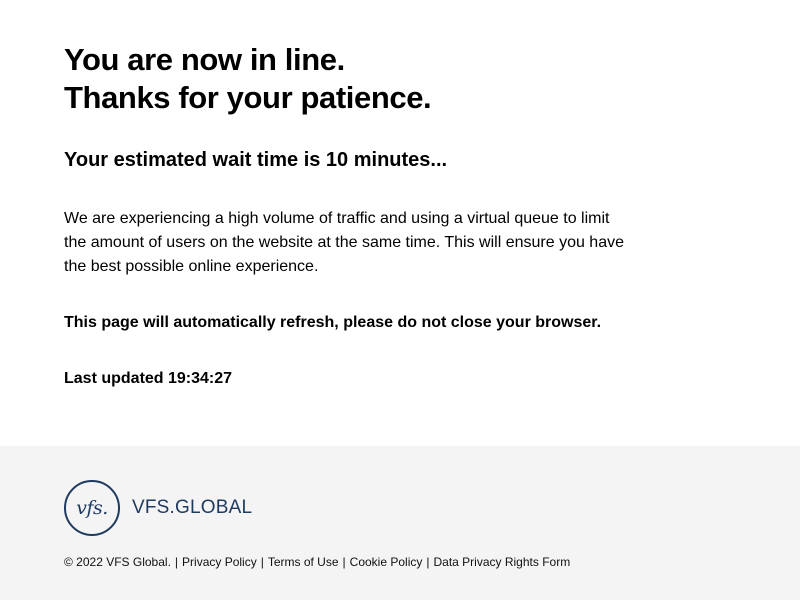 The height and width of the screenshot is (600, 800). Describe the element at coordinates (219, 562) in the screenshot. I see `privacy-policy-link: Privacy Policy` at that location.